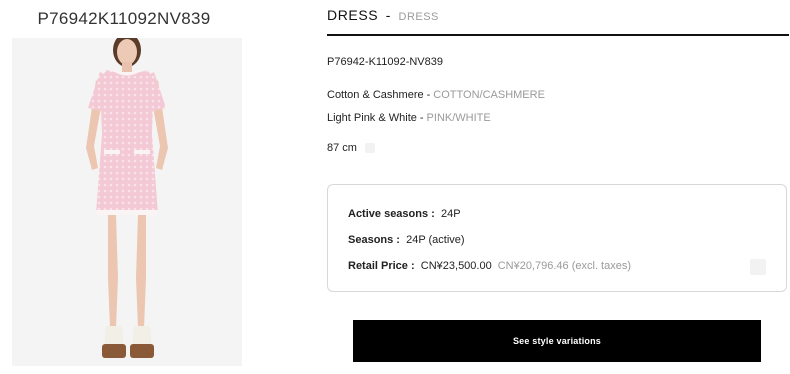  Describe the element at coordinates (391, 214) in the screenshot. I see `active-seasons-label: Active seasons :` at that location.